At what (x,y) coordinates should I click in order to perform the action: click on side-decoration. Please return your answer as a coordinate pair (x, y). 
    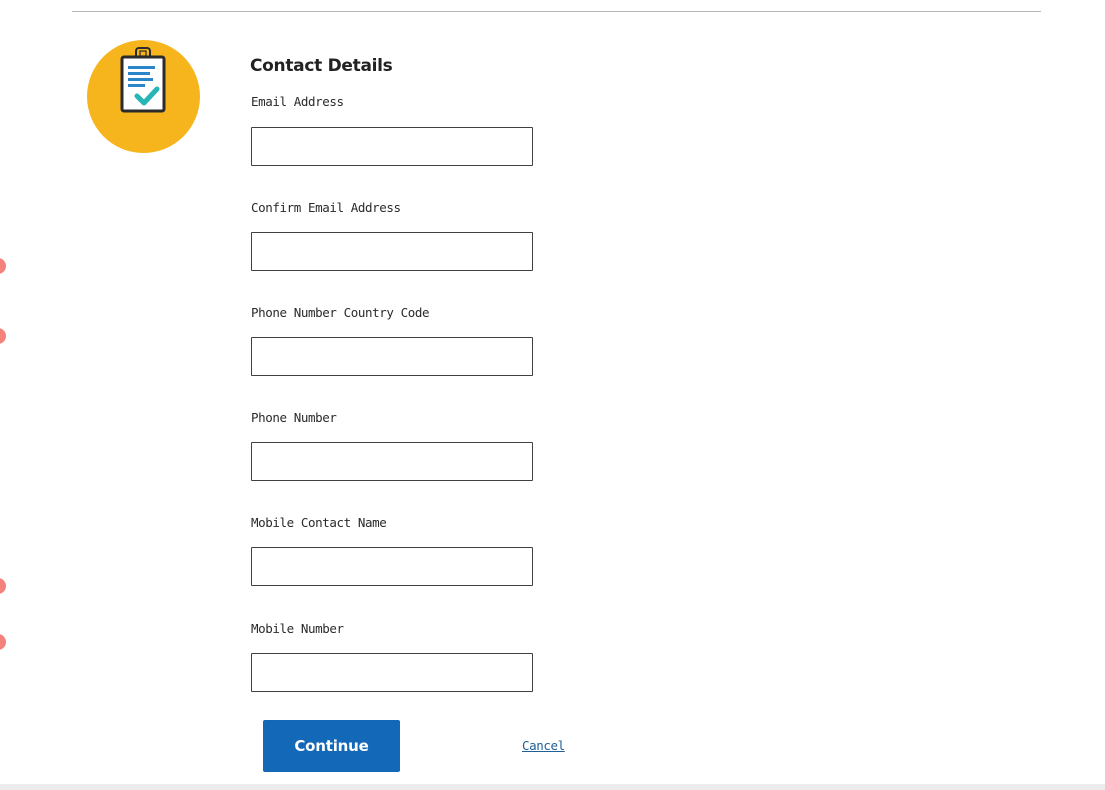
    Looking at the image, I should click on (4, 470).